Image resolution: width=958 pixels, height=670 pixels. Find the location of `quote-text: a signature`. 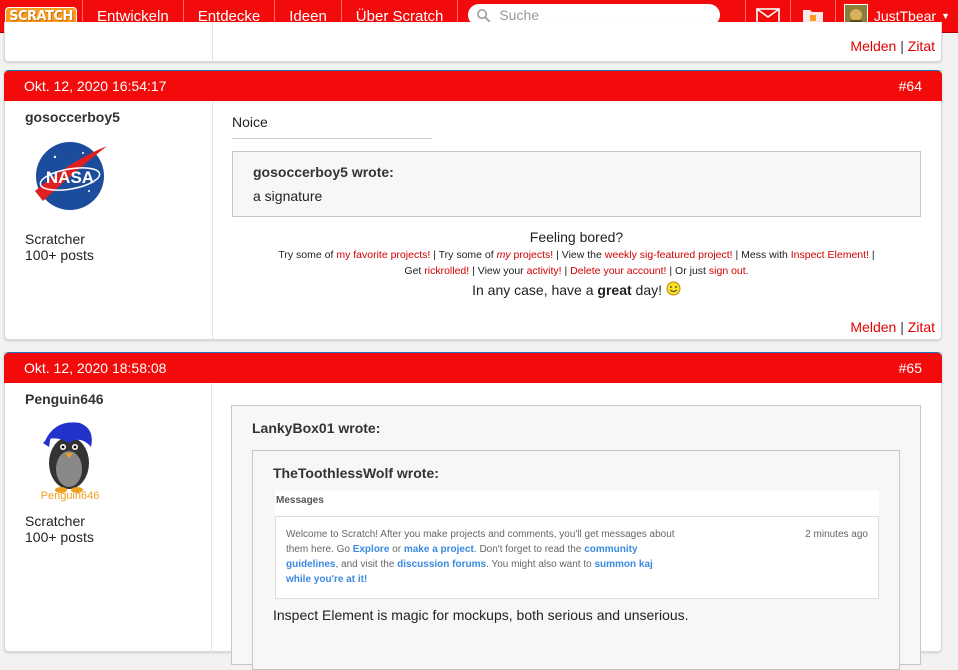

quote-text: a signature is located at coordinates (288, 196).